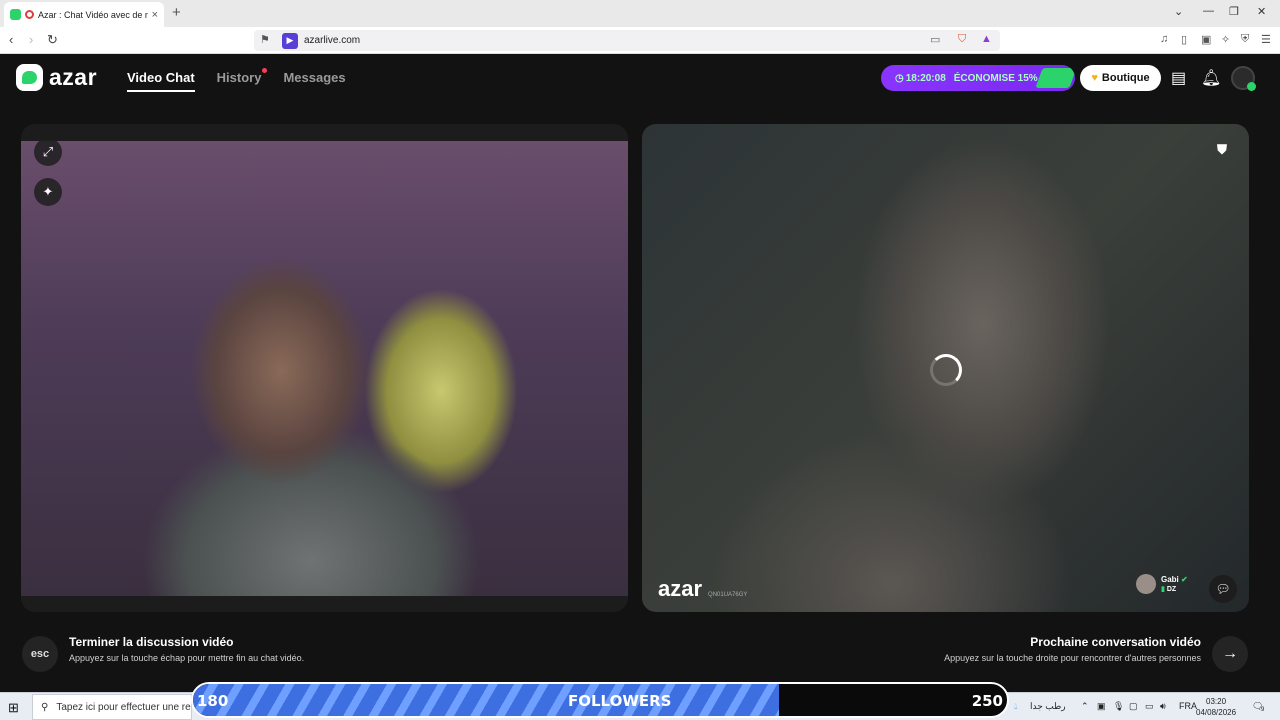  What do you see at coordinates (155, 15) in the screenshot?
I see `close-tab-icon: ×` at bounding box center [155, 15].